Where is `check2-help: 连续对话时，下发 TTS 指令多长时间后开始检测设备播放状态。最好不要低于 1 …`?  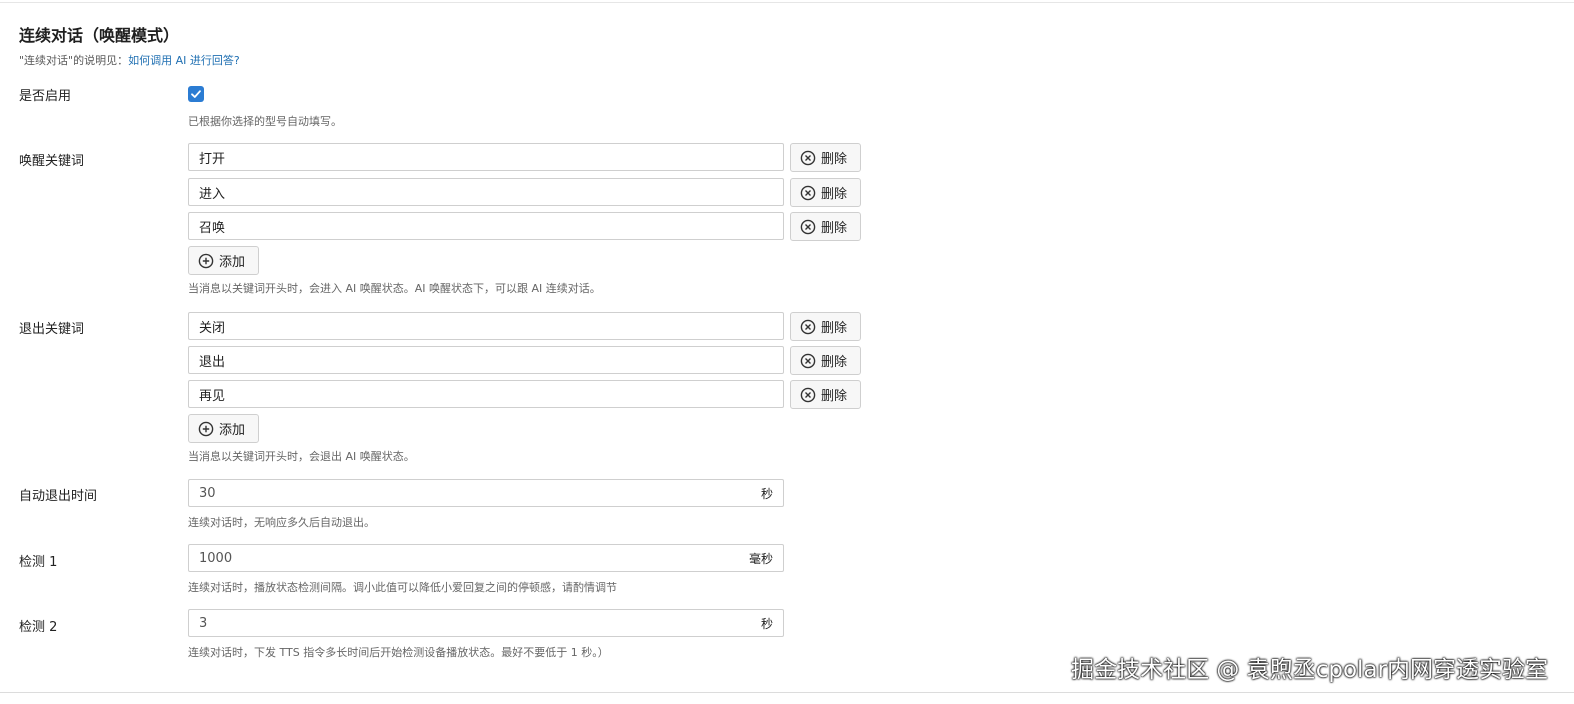
check2-help: 连续对话时，下发 TTS 指令多长时间后开始检测设备播放状态。最好不要低于 1 … is located at coordinates (398, 652).